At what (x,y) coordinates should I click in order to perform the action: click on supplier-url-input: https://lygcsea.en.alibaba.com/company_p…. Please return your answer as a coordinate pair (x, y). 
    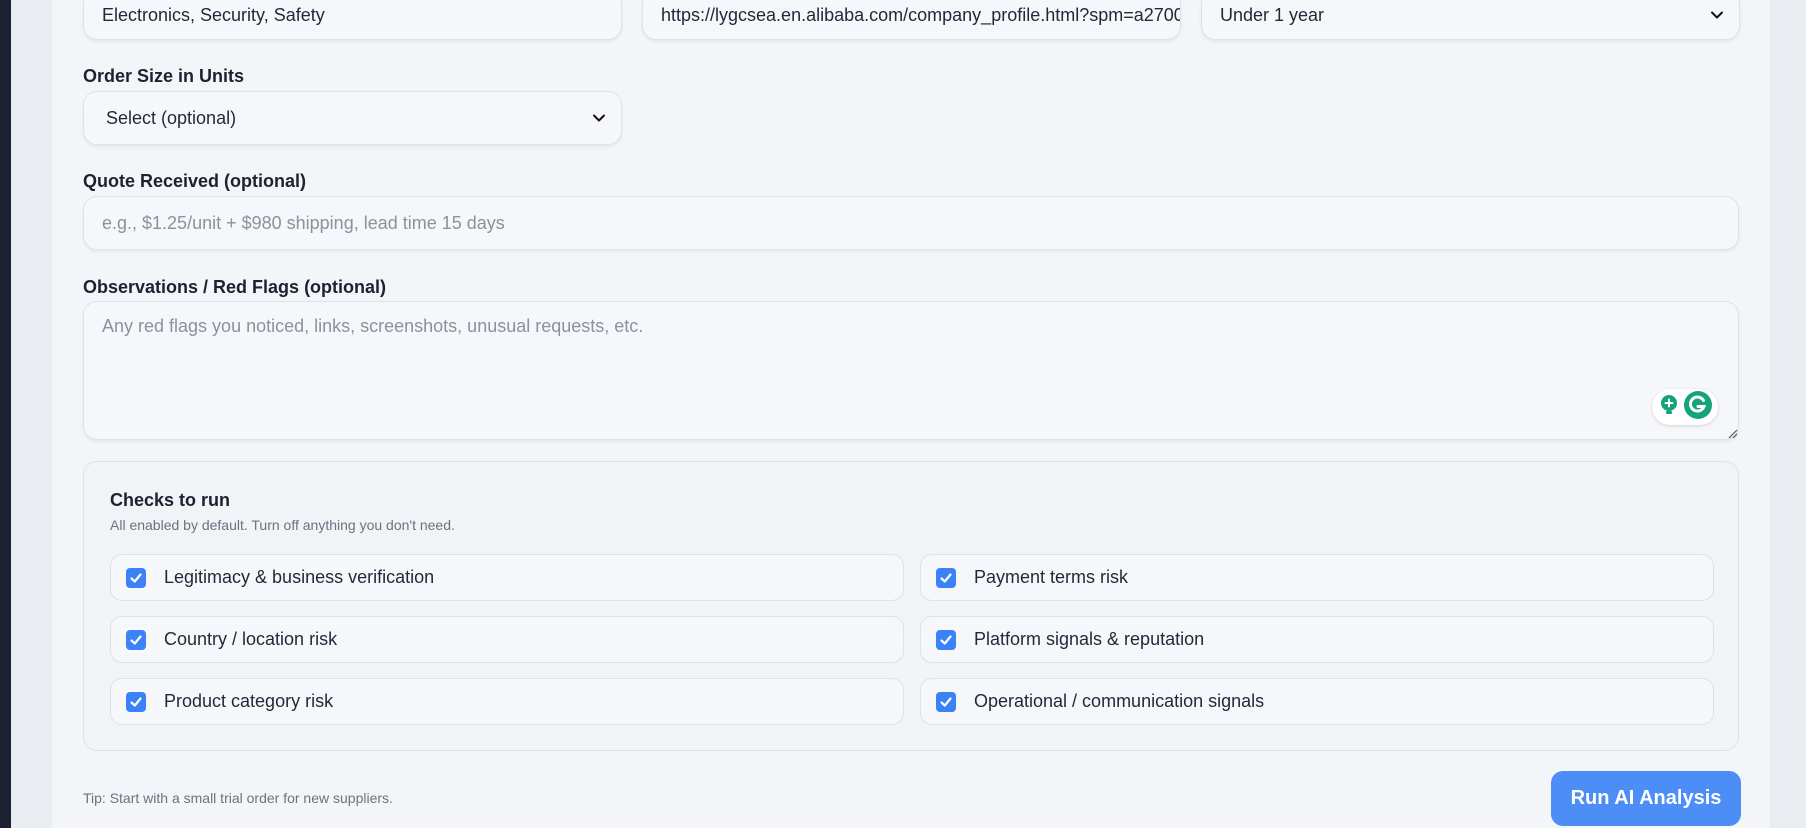
    Looking at the image, I should click on (911, 20).